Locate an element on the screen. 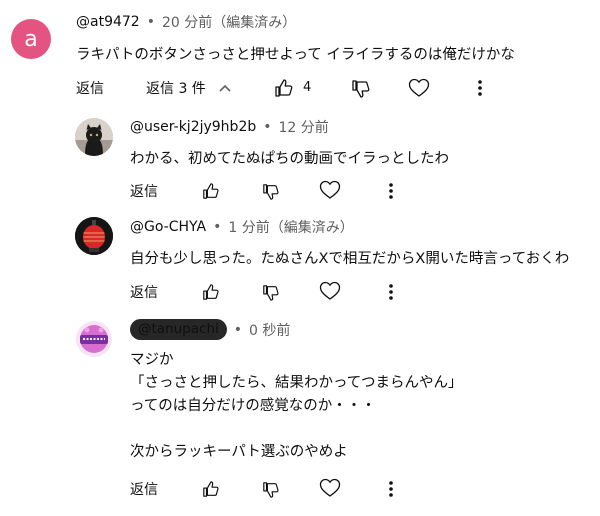 The width and height of the screenshot is (600, 516). avatar: a is located at coordinates (31, 39).